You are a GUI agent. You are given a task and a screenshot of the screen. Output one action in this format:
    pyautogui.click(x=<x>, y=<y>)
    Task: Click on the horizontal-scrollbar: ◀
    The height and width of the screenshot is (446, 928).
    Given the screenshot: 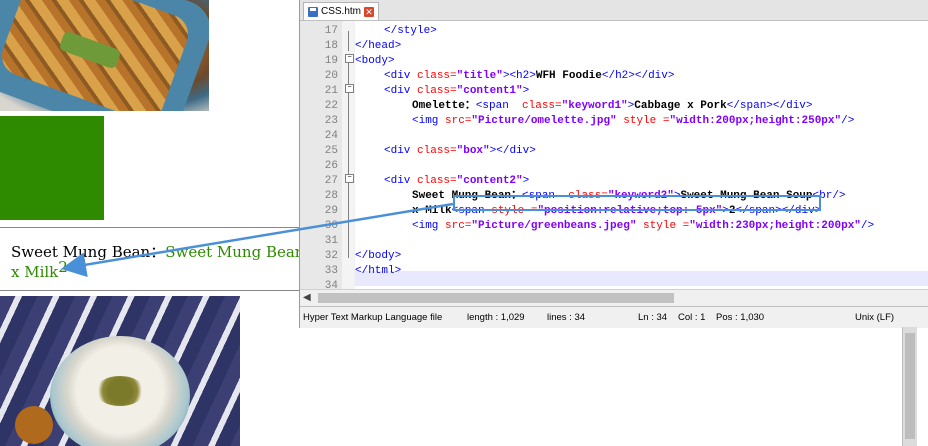 What is the action you would take?
    pyautogui.click(x=614, y=297)
    